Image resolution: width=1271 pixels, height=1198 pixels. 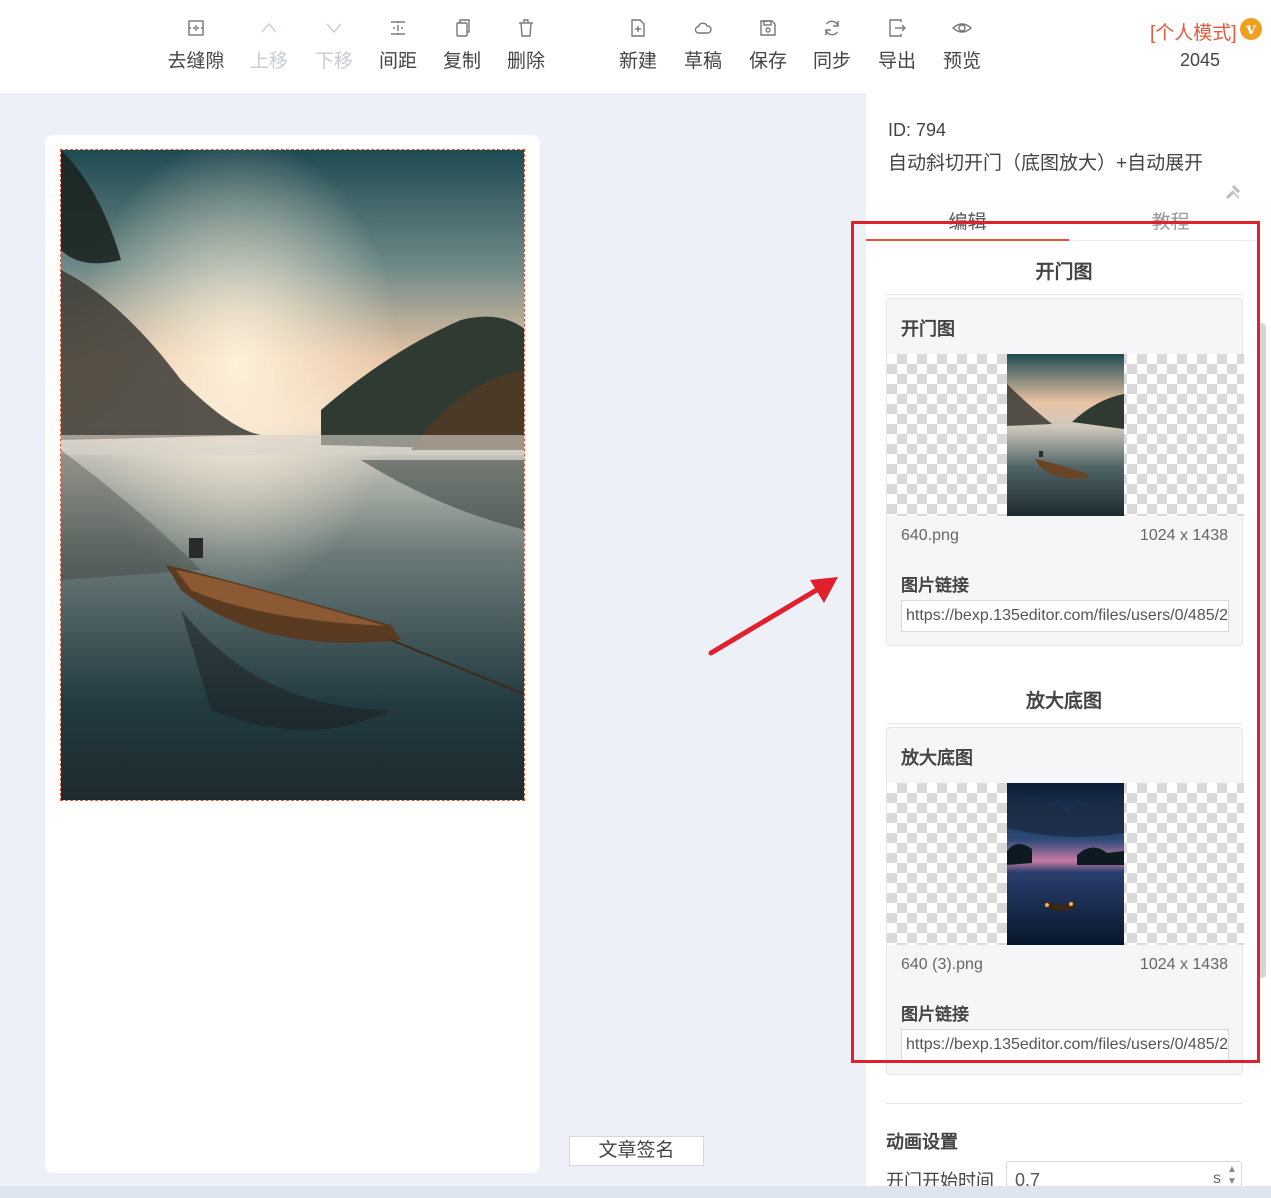 I want to click on panel-scrollbar, so click(x=1262, y=650).